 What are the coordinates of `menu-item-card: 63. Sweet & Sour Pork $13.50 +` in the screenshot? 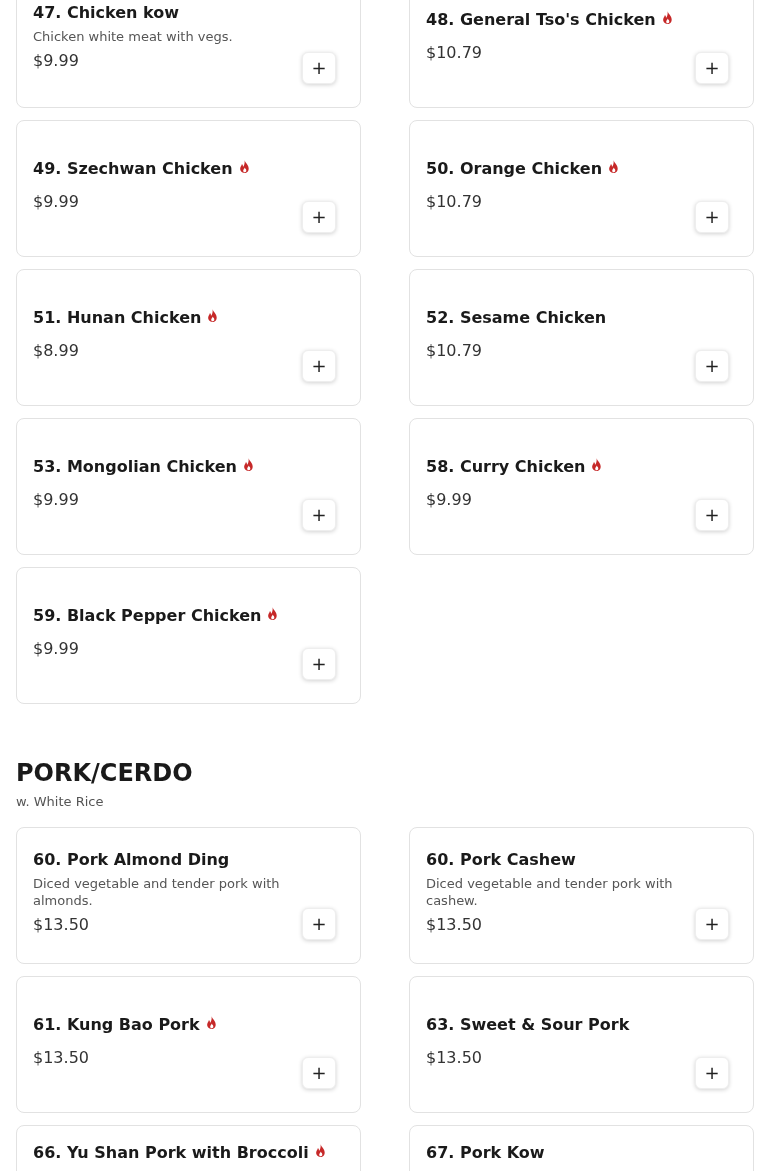 It's located at (581, 1044).